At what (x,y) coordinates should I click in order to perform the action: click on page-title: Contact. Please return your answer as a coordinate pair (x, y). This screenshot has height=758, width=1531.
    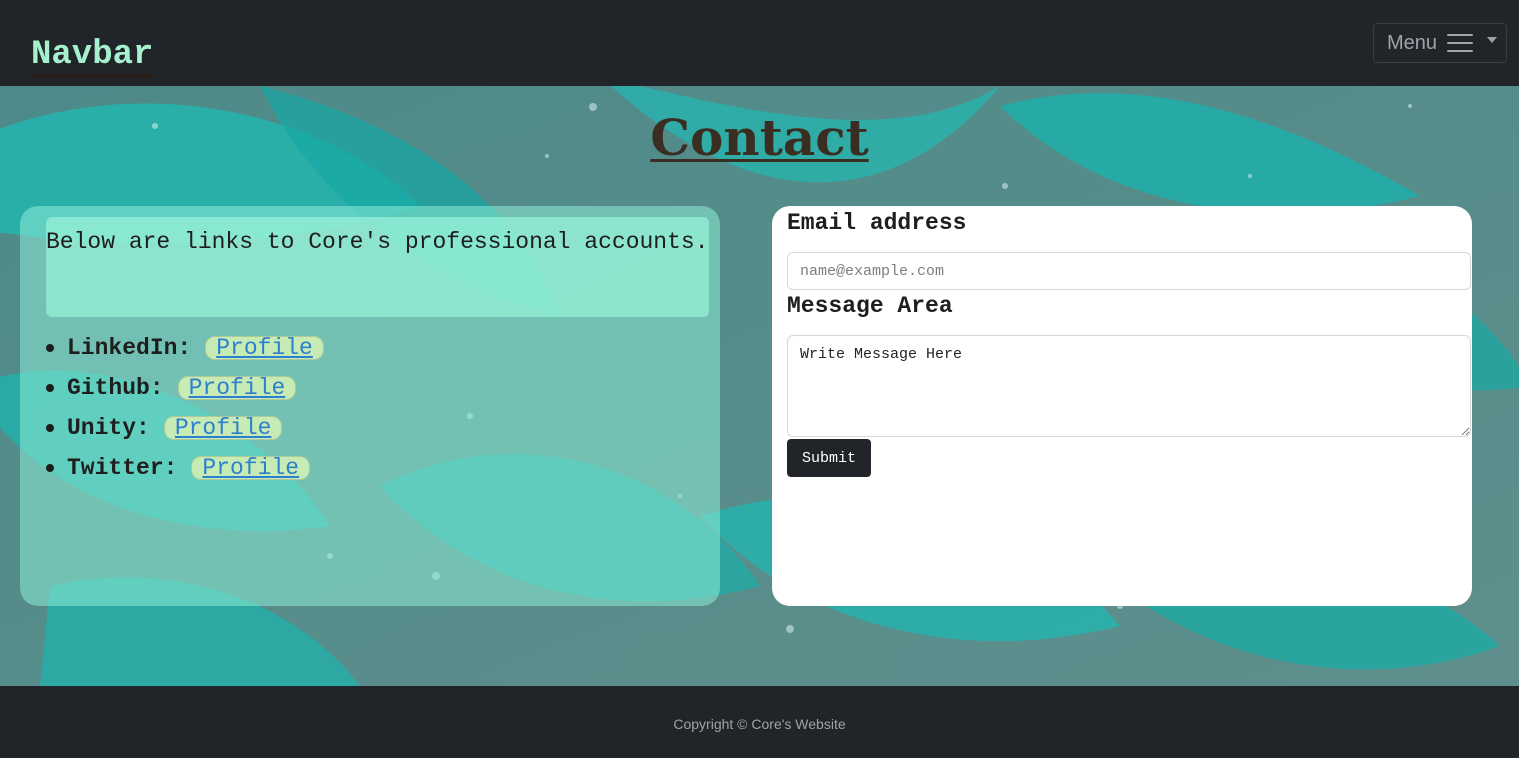
    Looking at the image, I should click on (759, 137).